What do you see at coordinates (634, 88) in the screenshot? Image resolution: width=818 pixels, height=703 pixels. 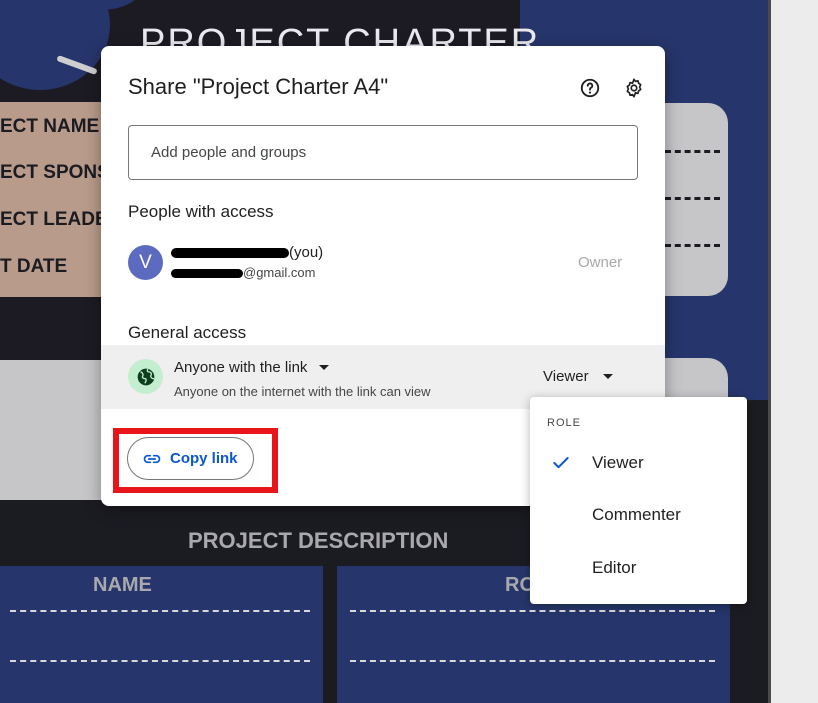 I see `gear-icon` at bounding box center [634, 88].